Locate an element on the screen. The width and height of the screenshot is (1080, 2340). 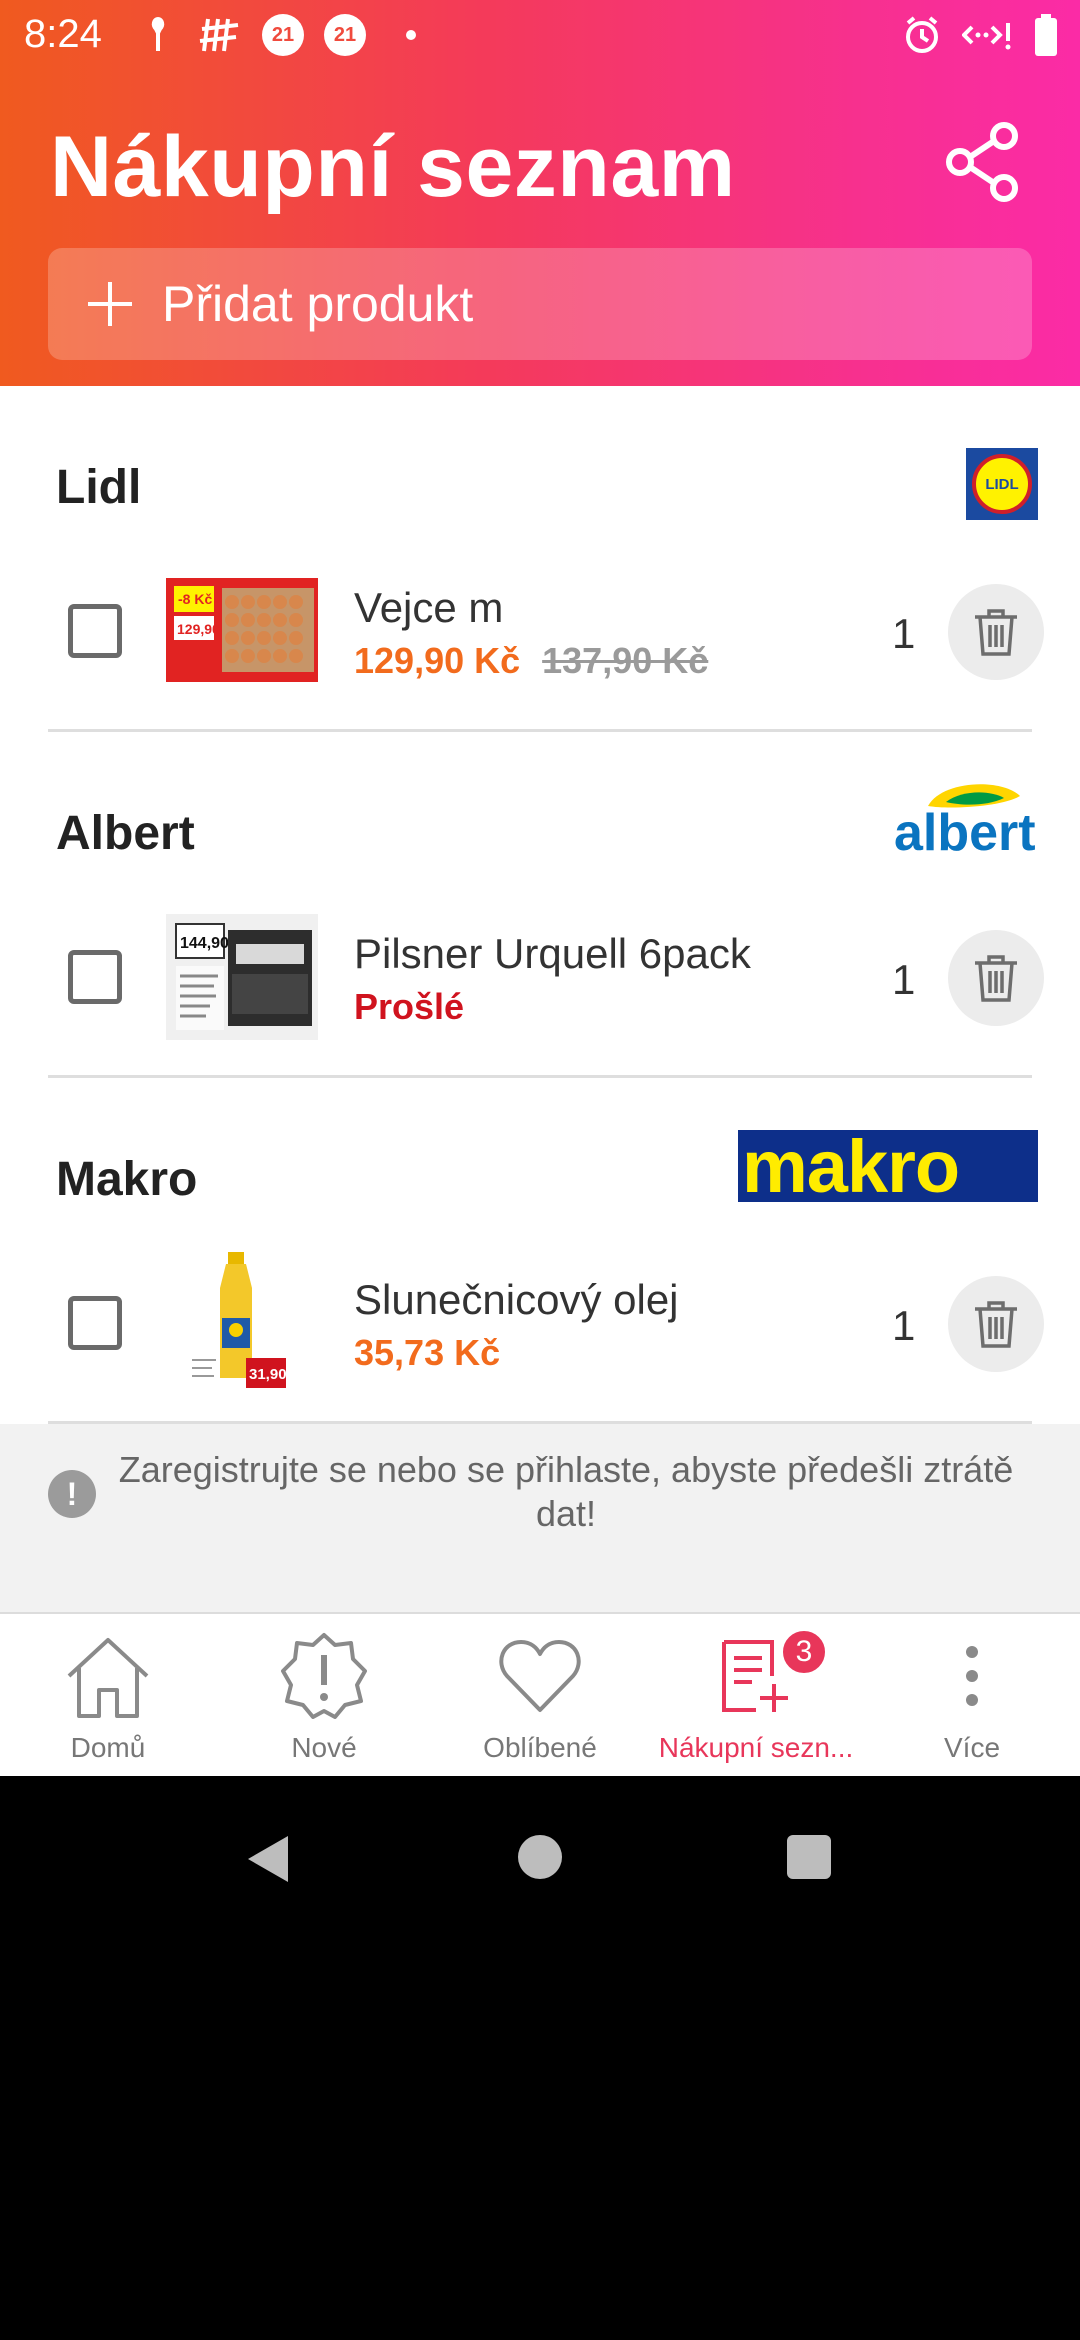
status-time: 8:24 is located at coordinates (63, 34).